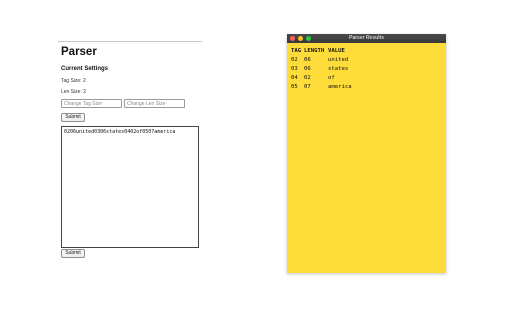  I want to click on results-header-row: TAG LENGTH VALUE, so click(339, 51).